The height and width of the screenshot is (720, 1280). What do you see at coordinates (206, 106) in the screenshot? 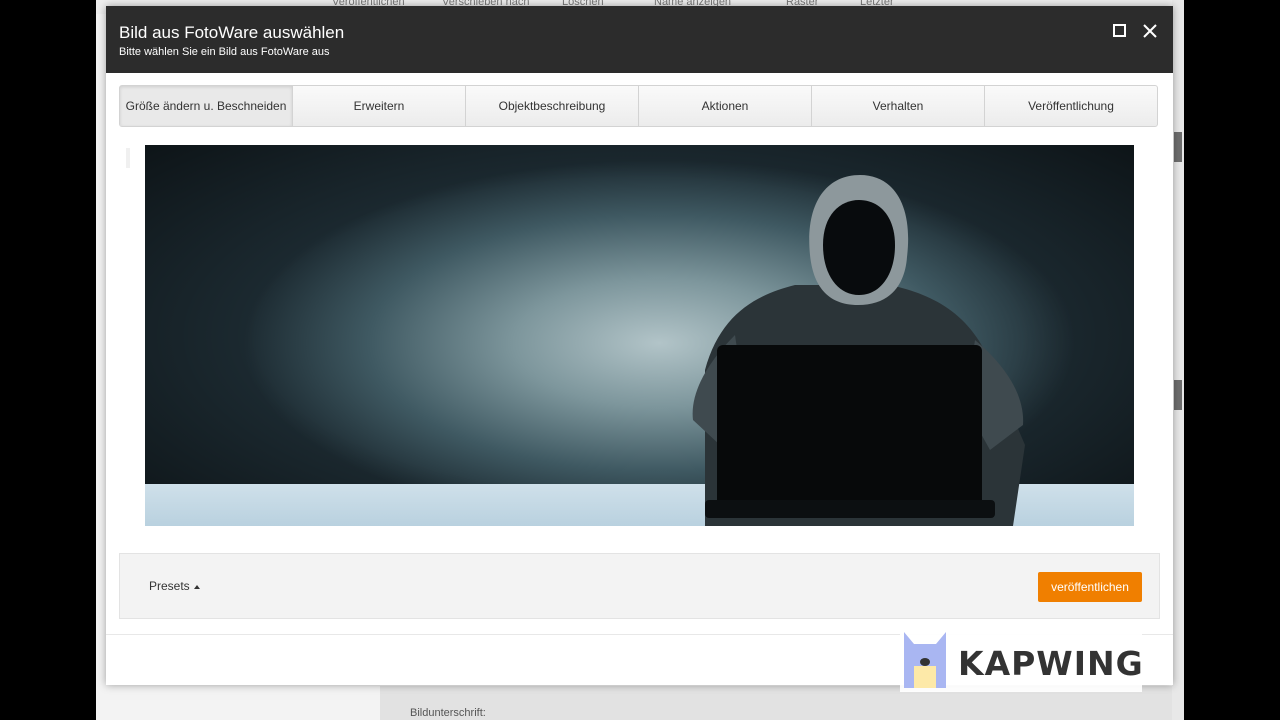
I see `tab-resize-crop: Größe ändern u. Beschneiden` at bounding box center [206, 106].